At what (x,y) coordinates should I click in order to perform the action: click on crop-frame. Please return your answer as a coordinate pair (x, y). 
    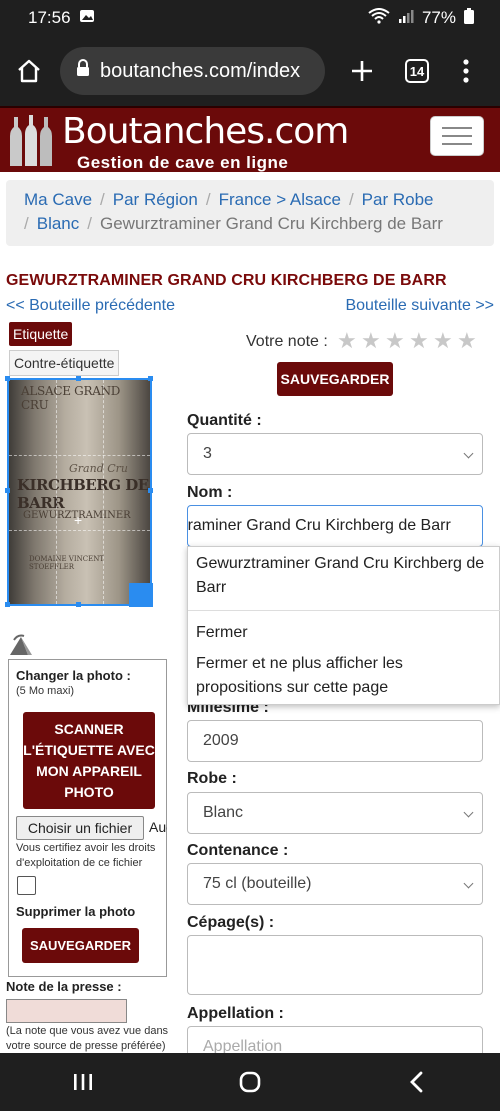
    Looking at the image, I should click on (79, 492).